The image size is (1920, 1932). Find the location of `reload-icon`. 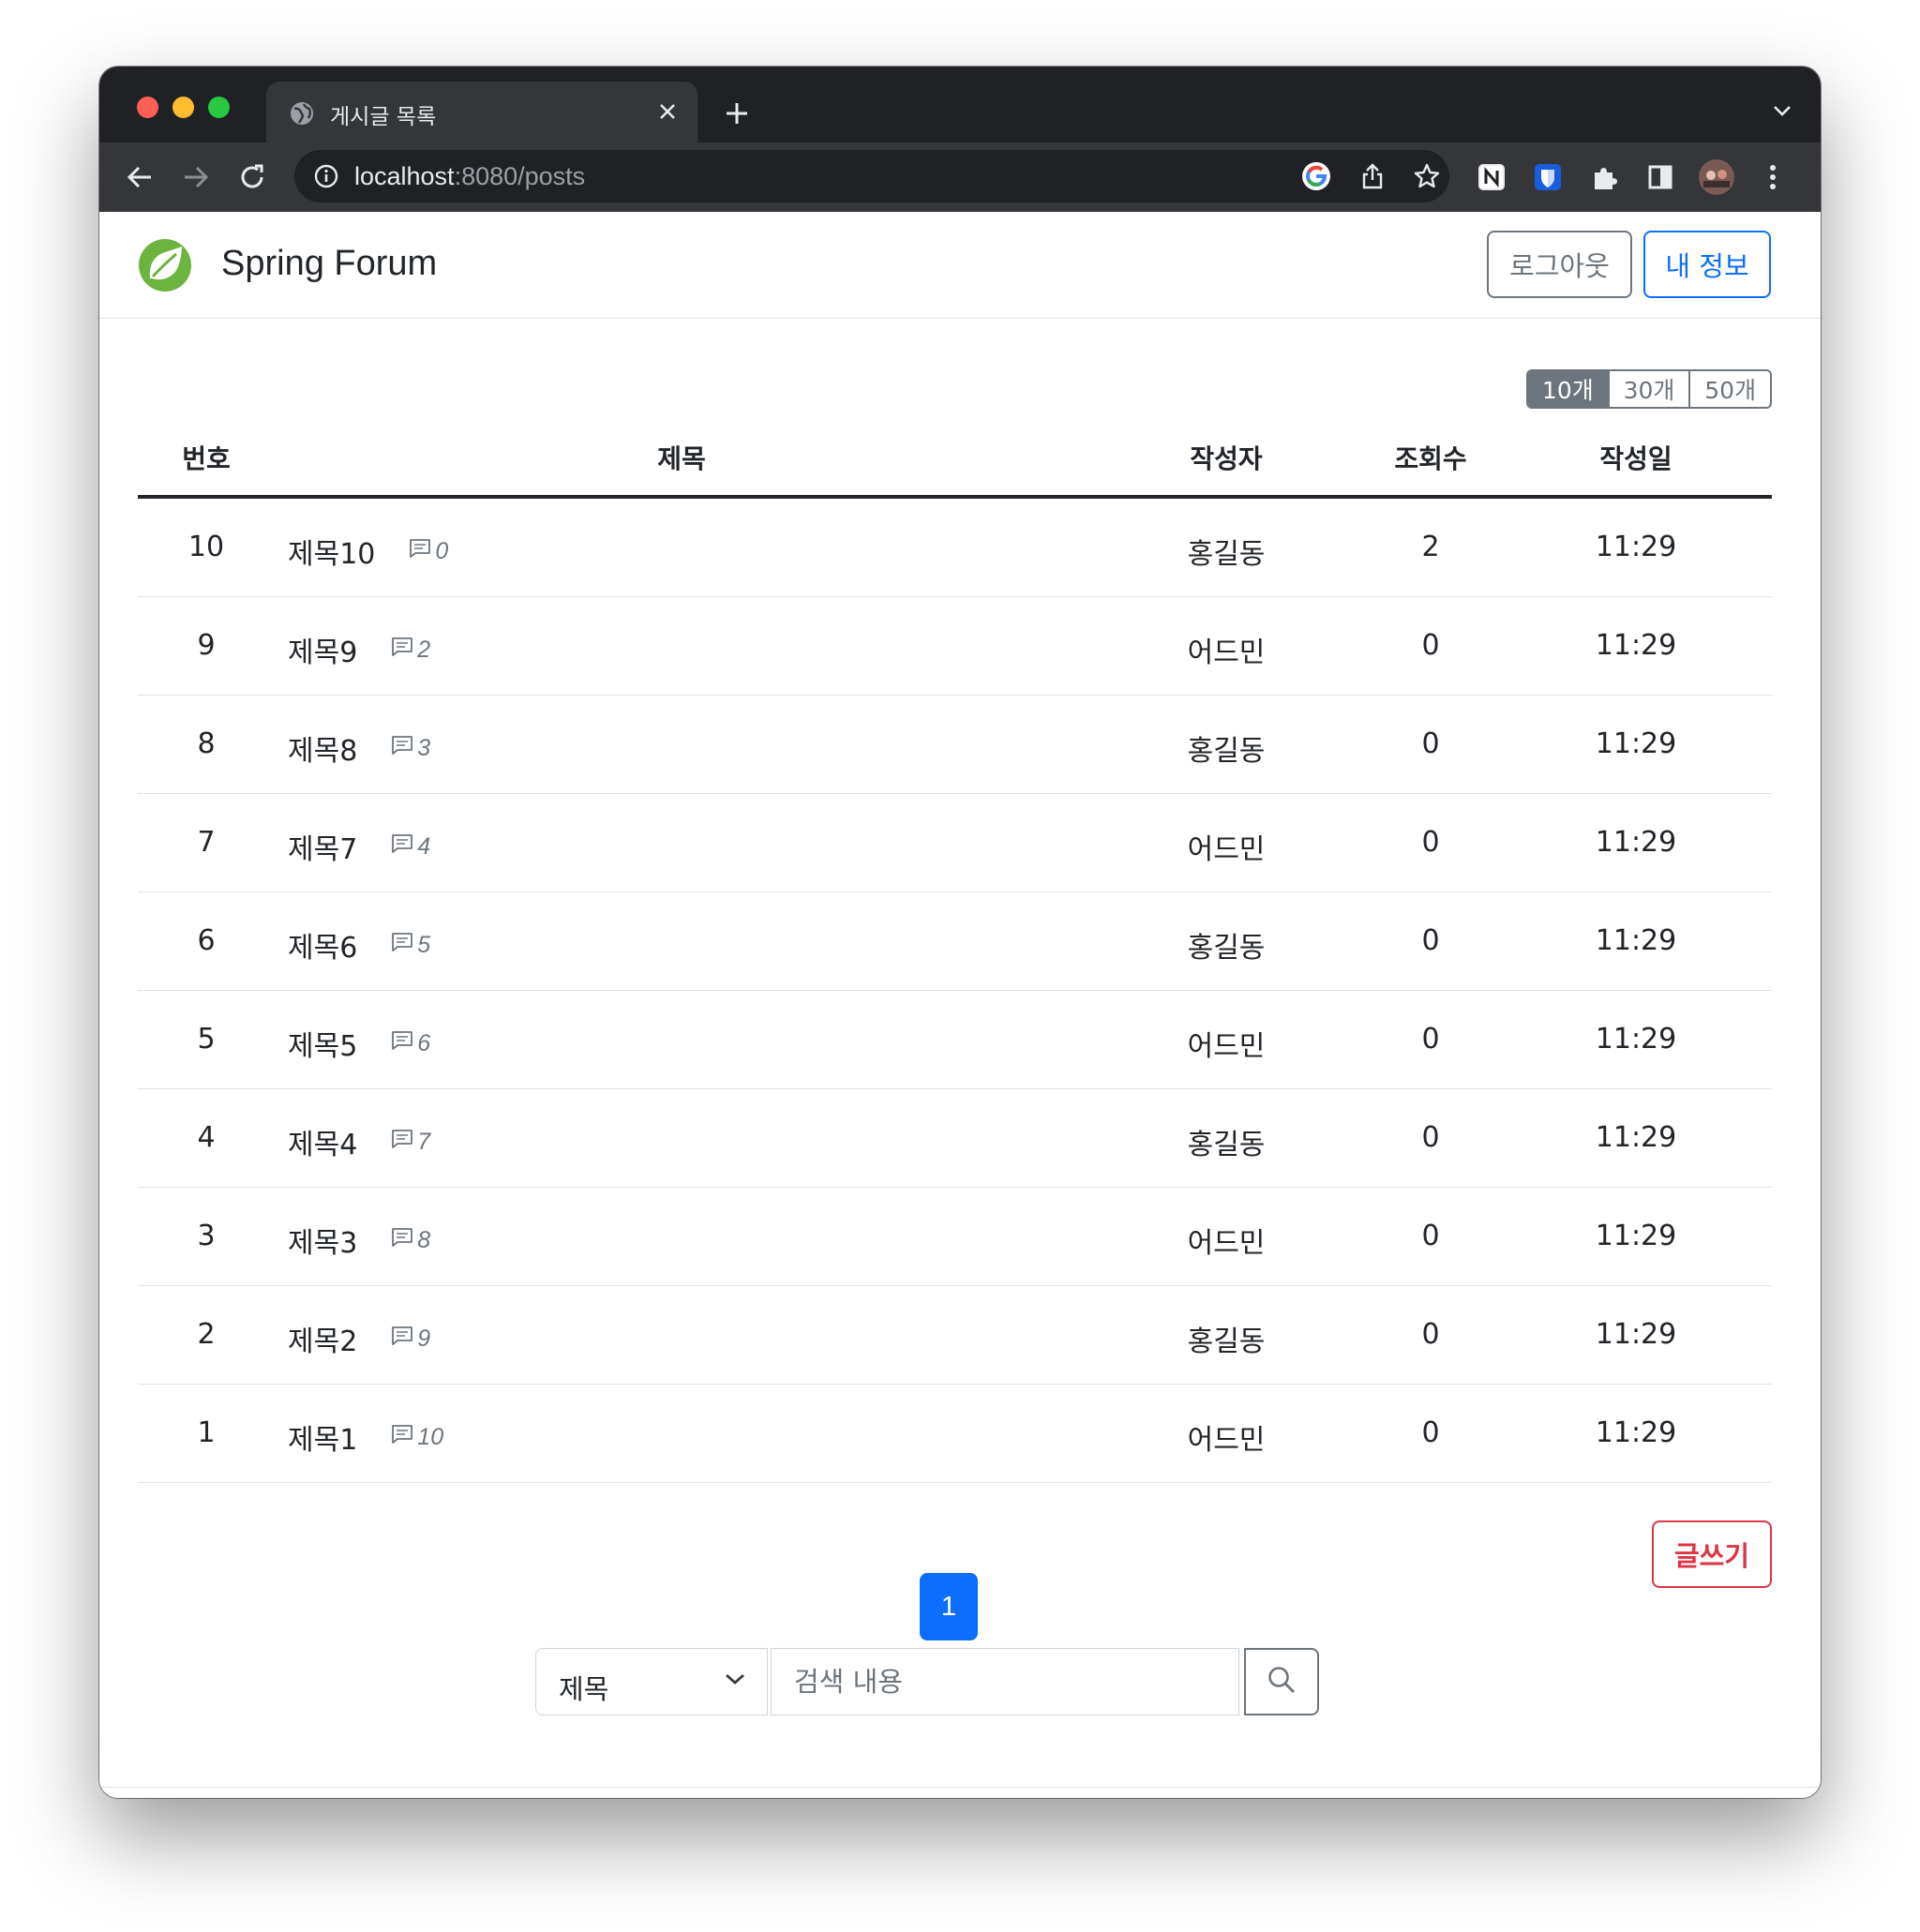

reload-icon is located at coordinates (252, 177).